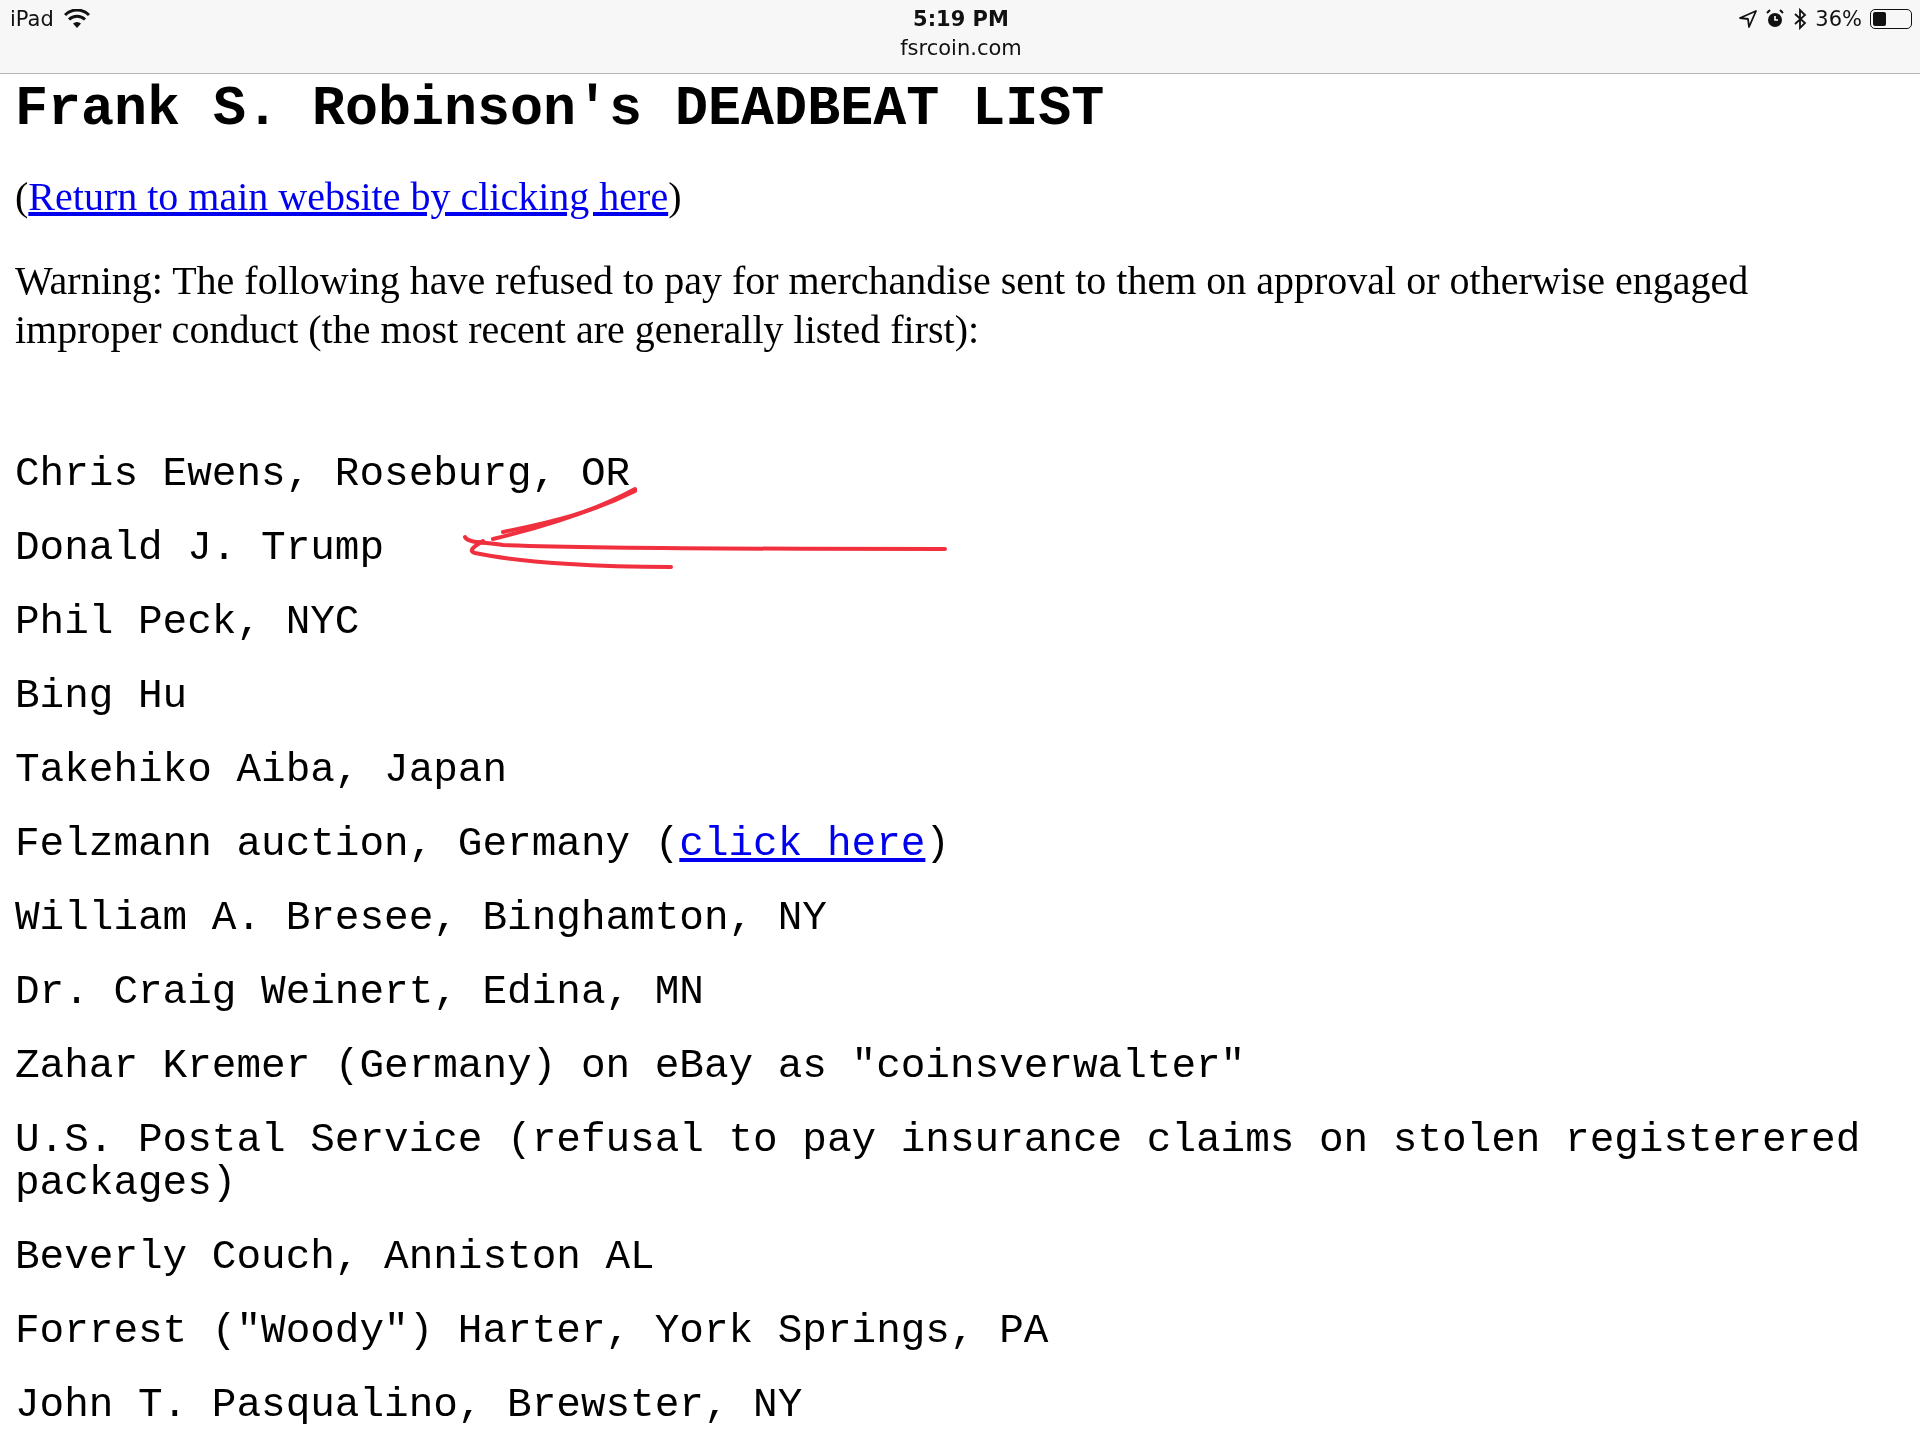 Image resolution: width=1920 pixels, height=1440 pixels. I want to click on deadbeat-entry: Chris Ewens, Roseburg, OR, so click(323, 474).